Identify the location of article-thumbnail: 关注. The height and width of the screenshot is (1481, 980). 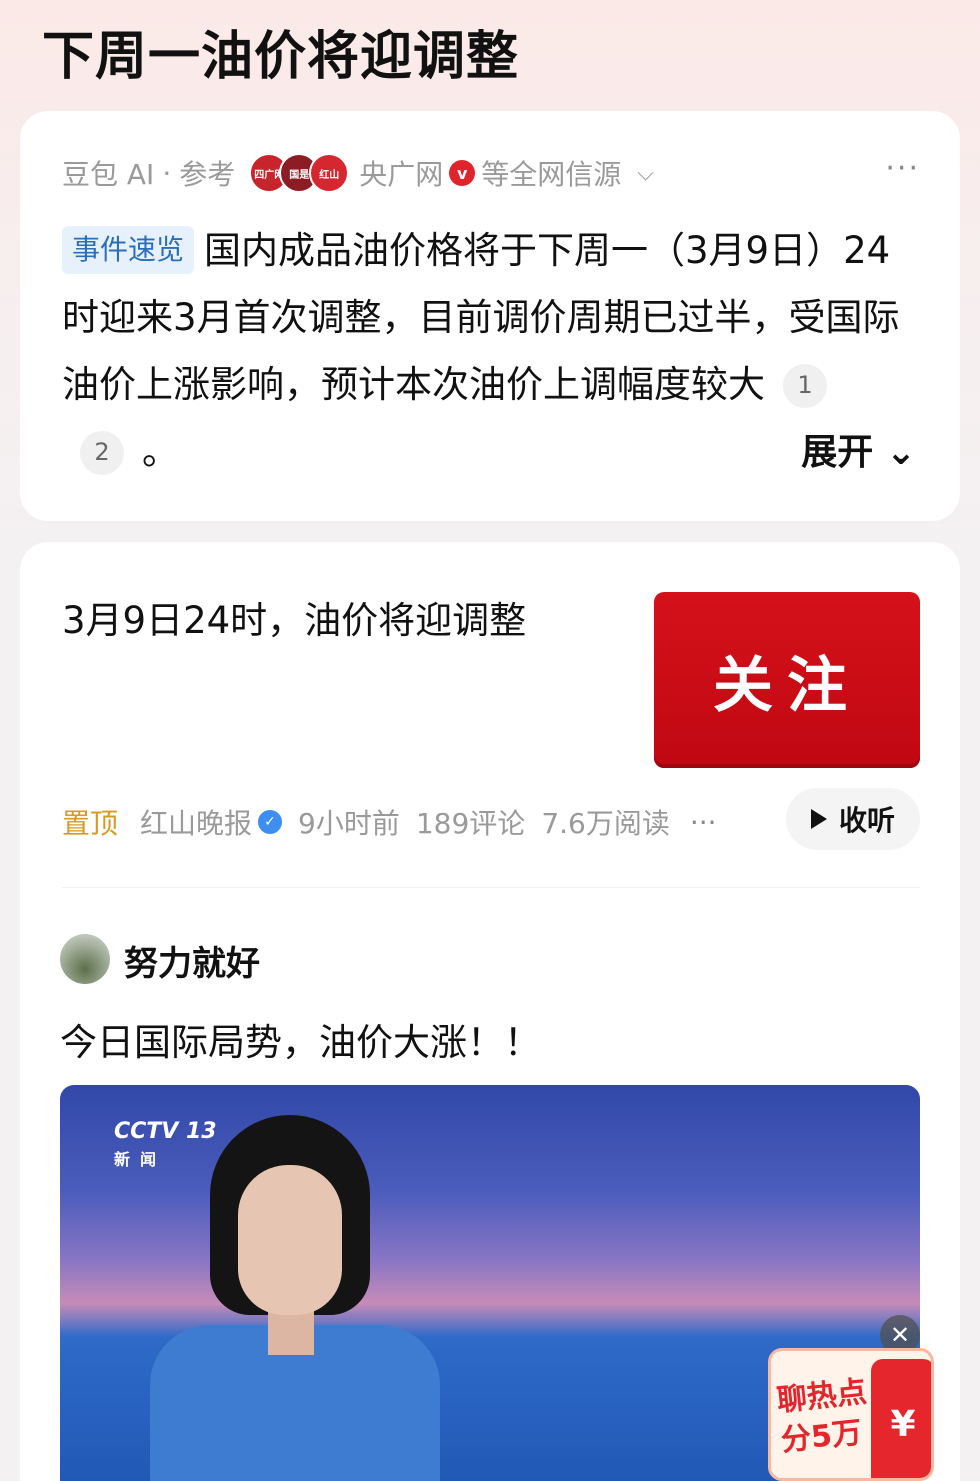
(787, 680).